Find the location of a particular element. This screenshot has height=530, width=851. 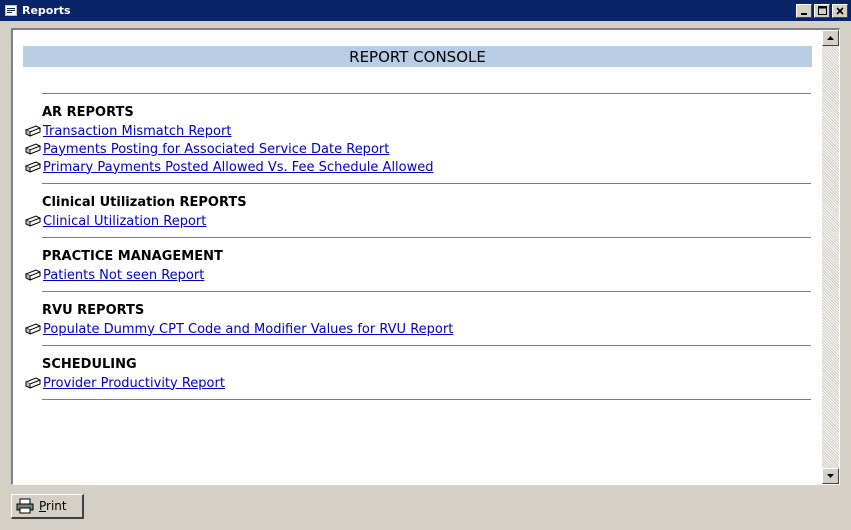

window-titlebar: Reports is located at coordinates (425, 10).